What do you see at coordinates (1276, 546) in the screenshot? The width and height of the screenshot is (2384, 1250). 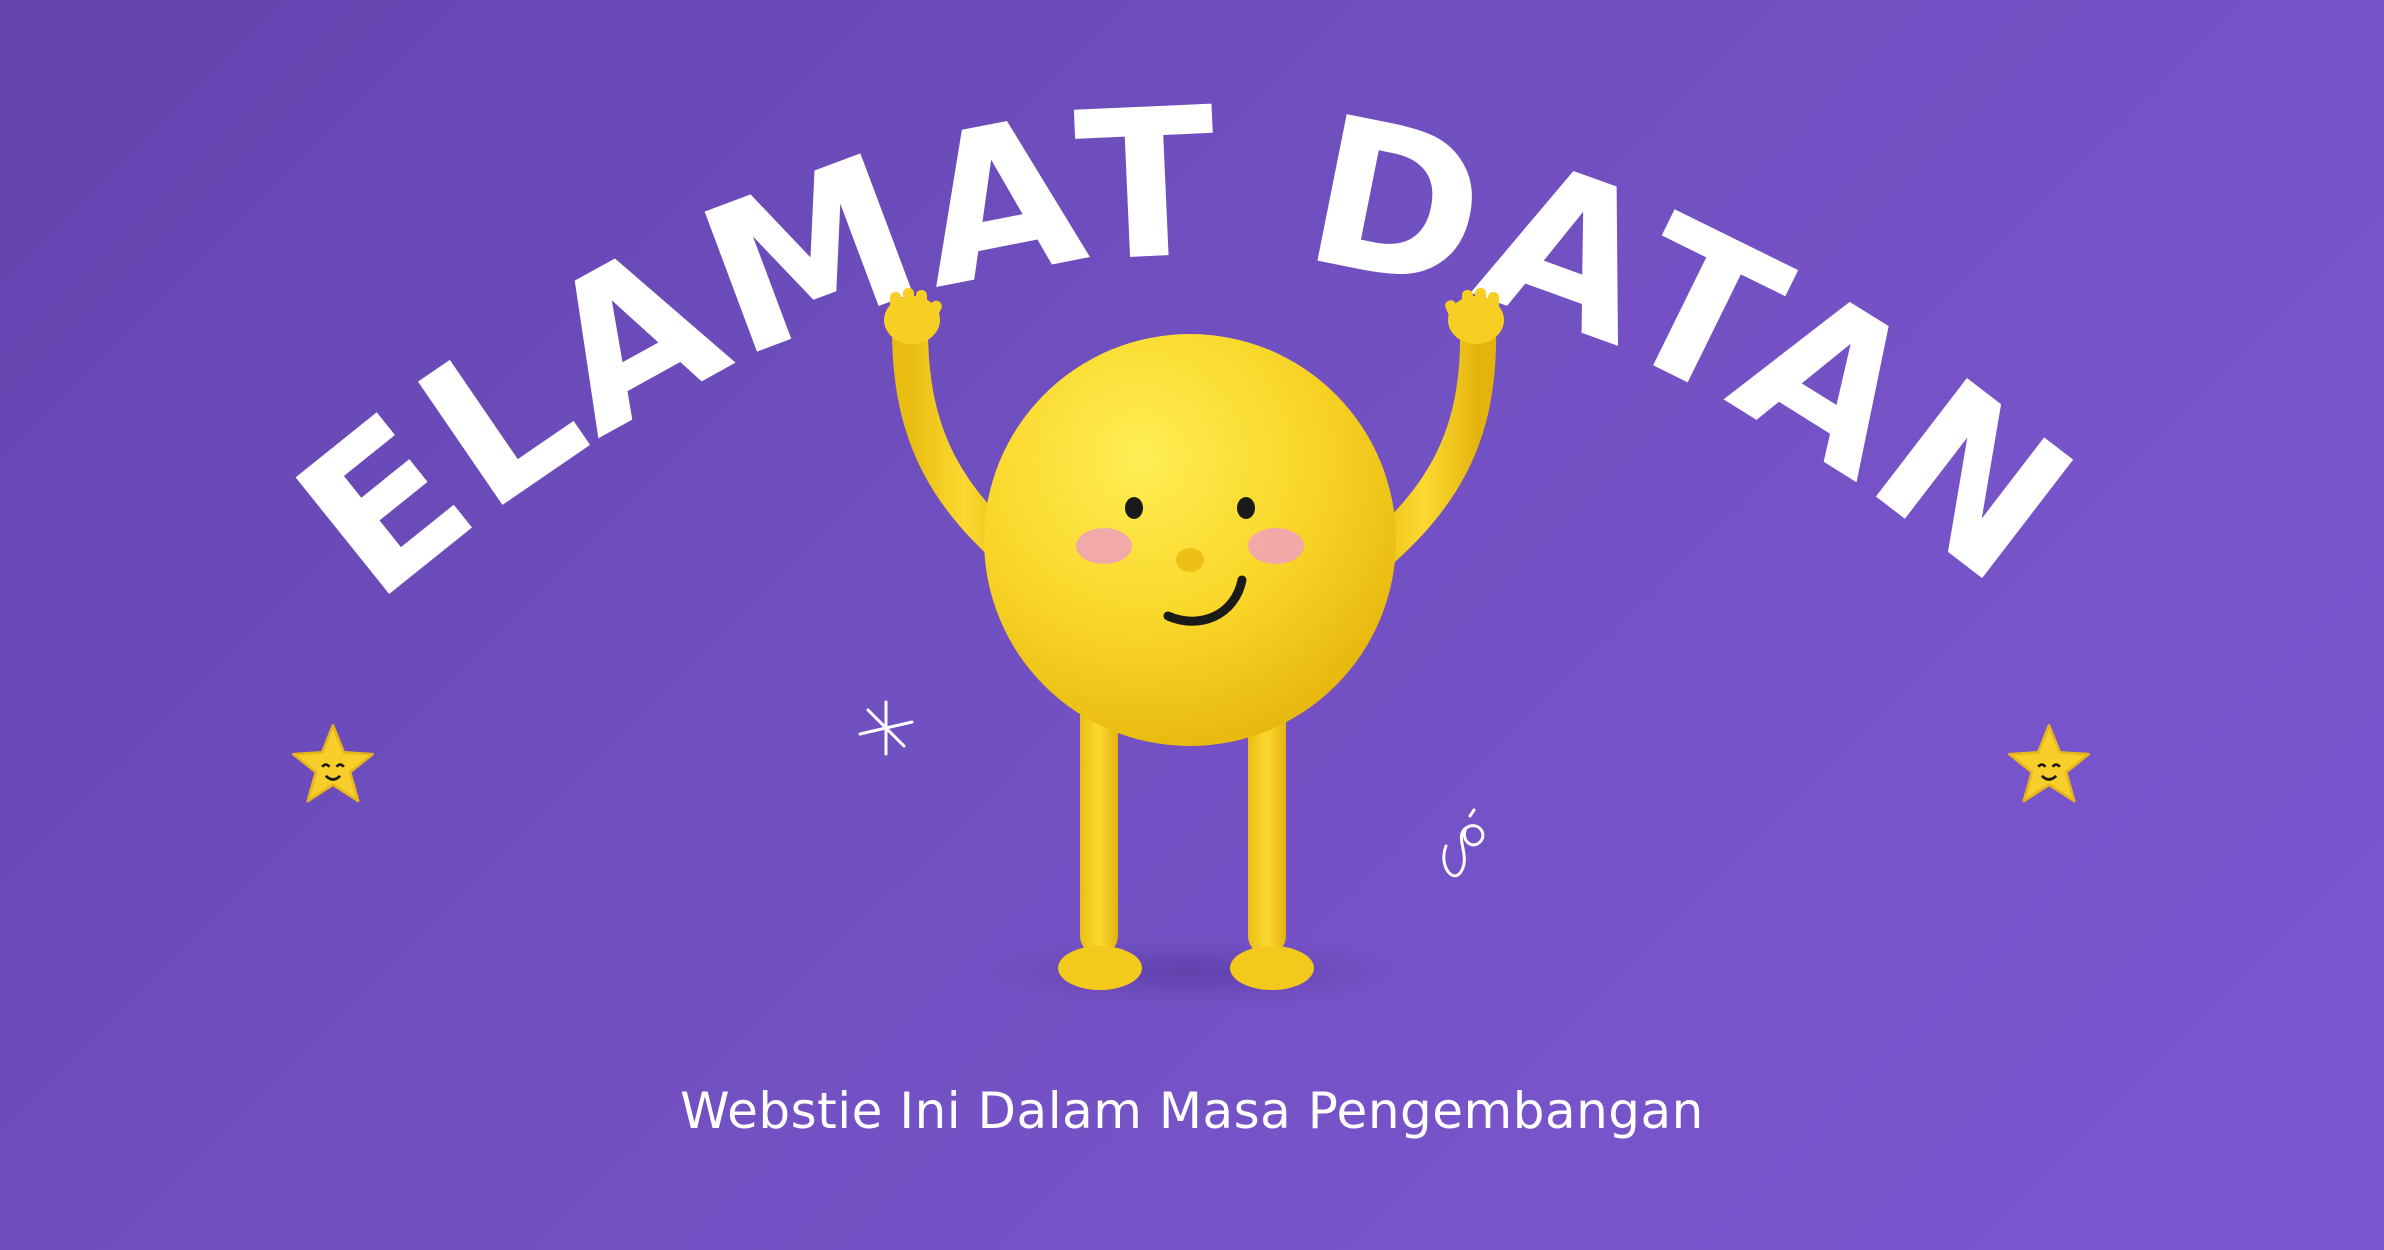 I see `mascot-right-cheek` at bounding box center [1276, 546].